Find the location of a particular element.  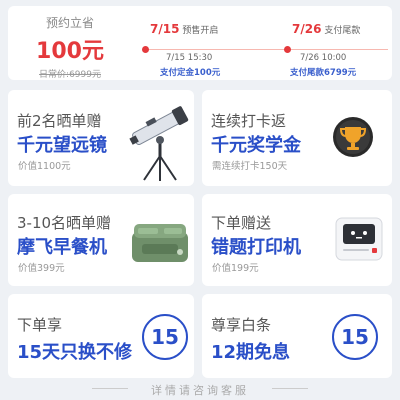

stage2-pay: 支付尾款6799元 is located at coordinates (323, 73).